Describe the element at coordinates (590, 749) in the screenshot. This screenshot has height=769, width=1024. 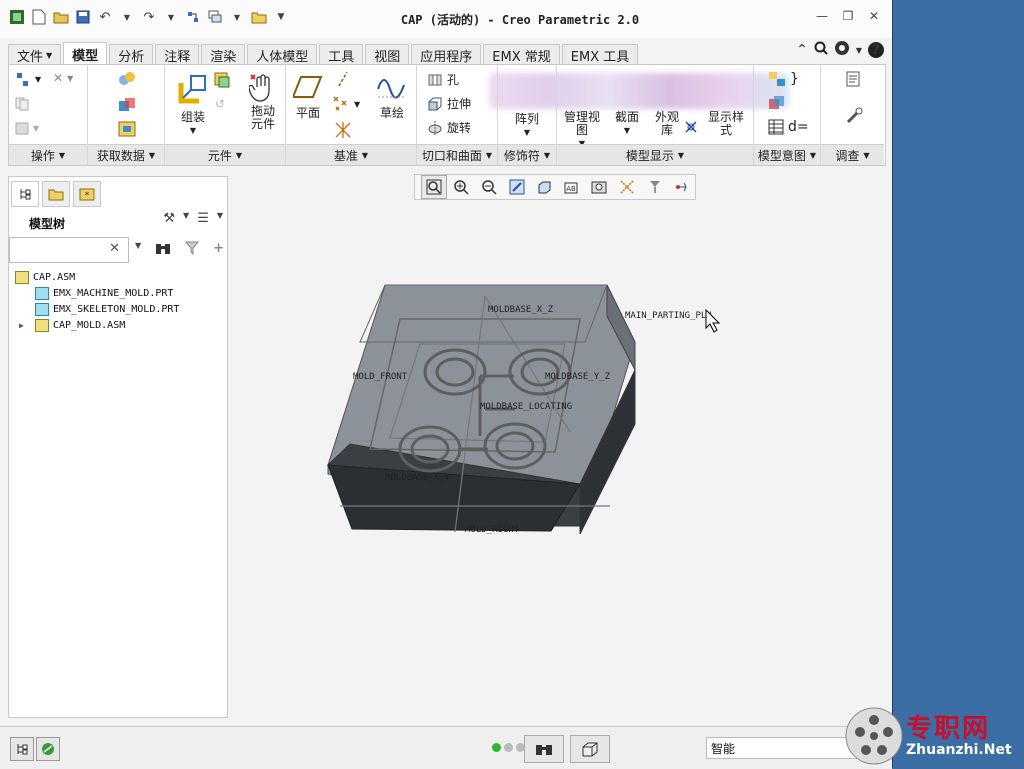
I see `geometry-select-button` at that location.